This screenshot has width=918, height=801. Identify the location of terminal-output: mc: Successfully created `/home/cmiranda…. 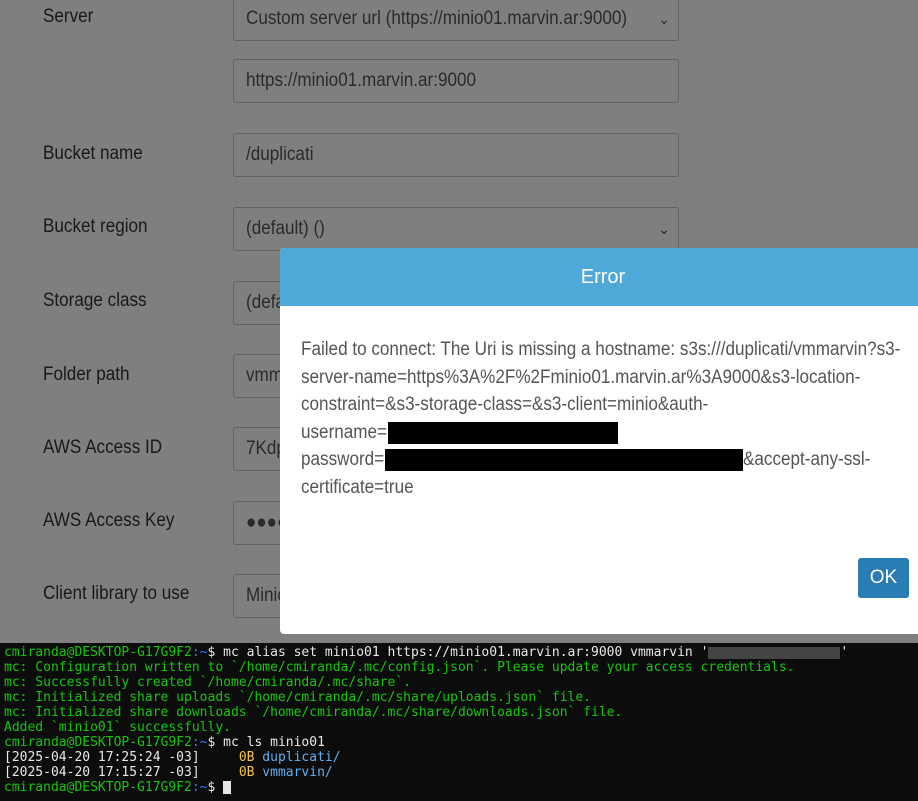
(207, 682).